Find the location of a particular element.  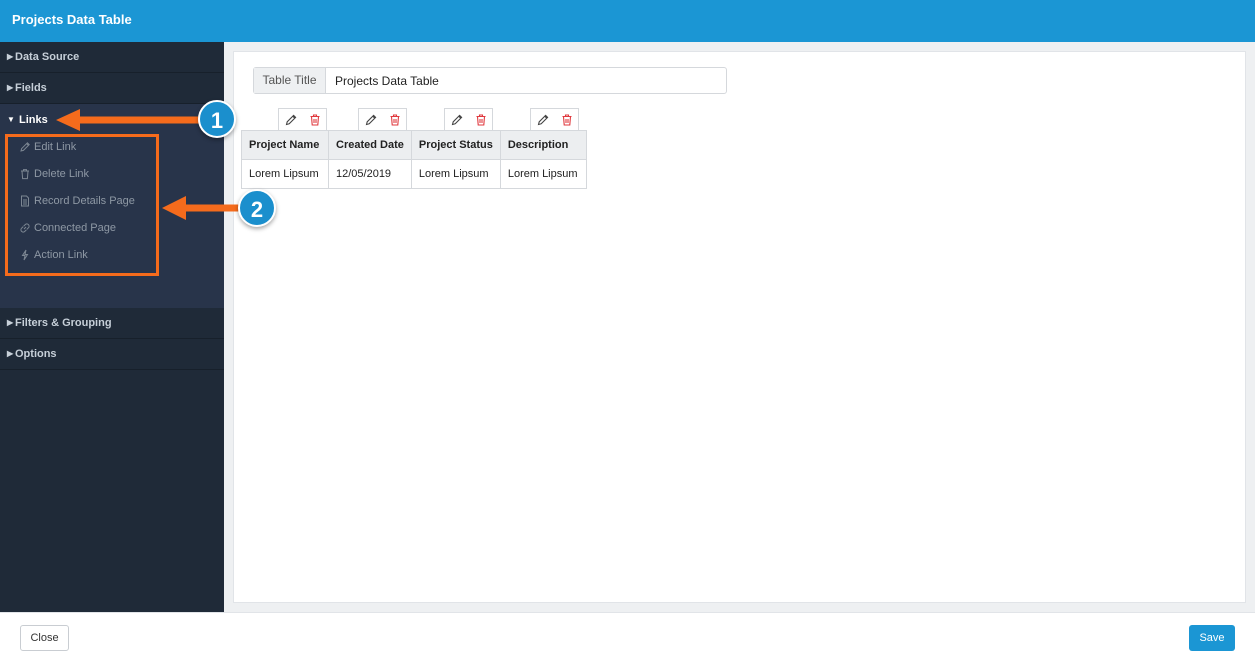

sidebar-section-data-source: ▶ Data Source is located at coordinates (112, 57).